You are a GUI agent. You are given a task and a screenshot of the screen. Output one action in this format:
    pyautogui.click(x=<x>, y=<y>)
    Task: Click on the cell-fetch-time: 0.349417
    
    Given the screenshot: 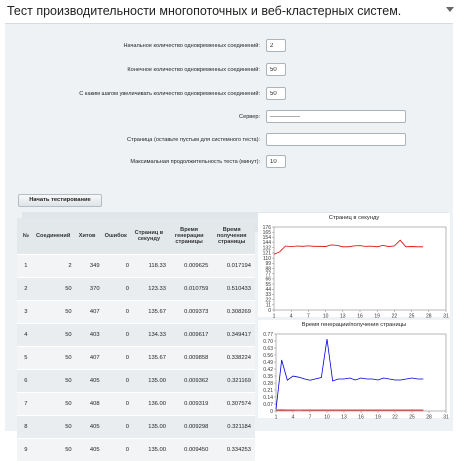 What is the action you would take?
    pyautogui.click(x=233, y=335)
    